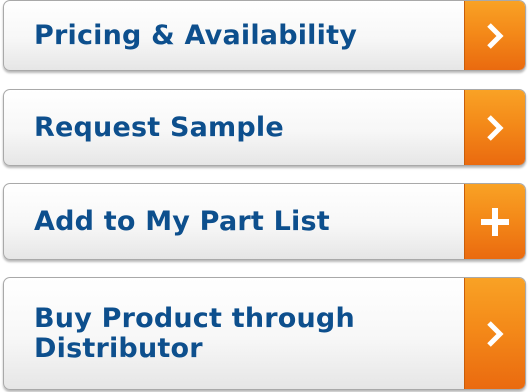 The image size is (531, 392). I want to click on request-sample-label: Request Sample, so click(159, 127).